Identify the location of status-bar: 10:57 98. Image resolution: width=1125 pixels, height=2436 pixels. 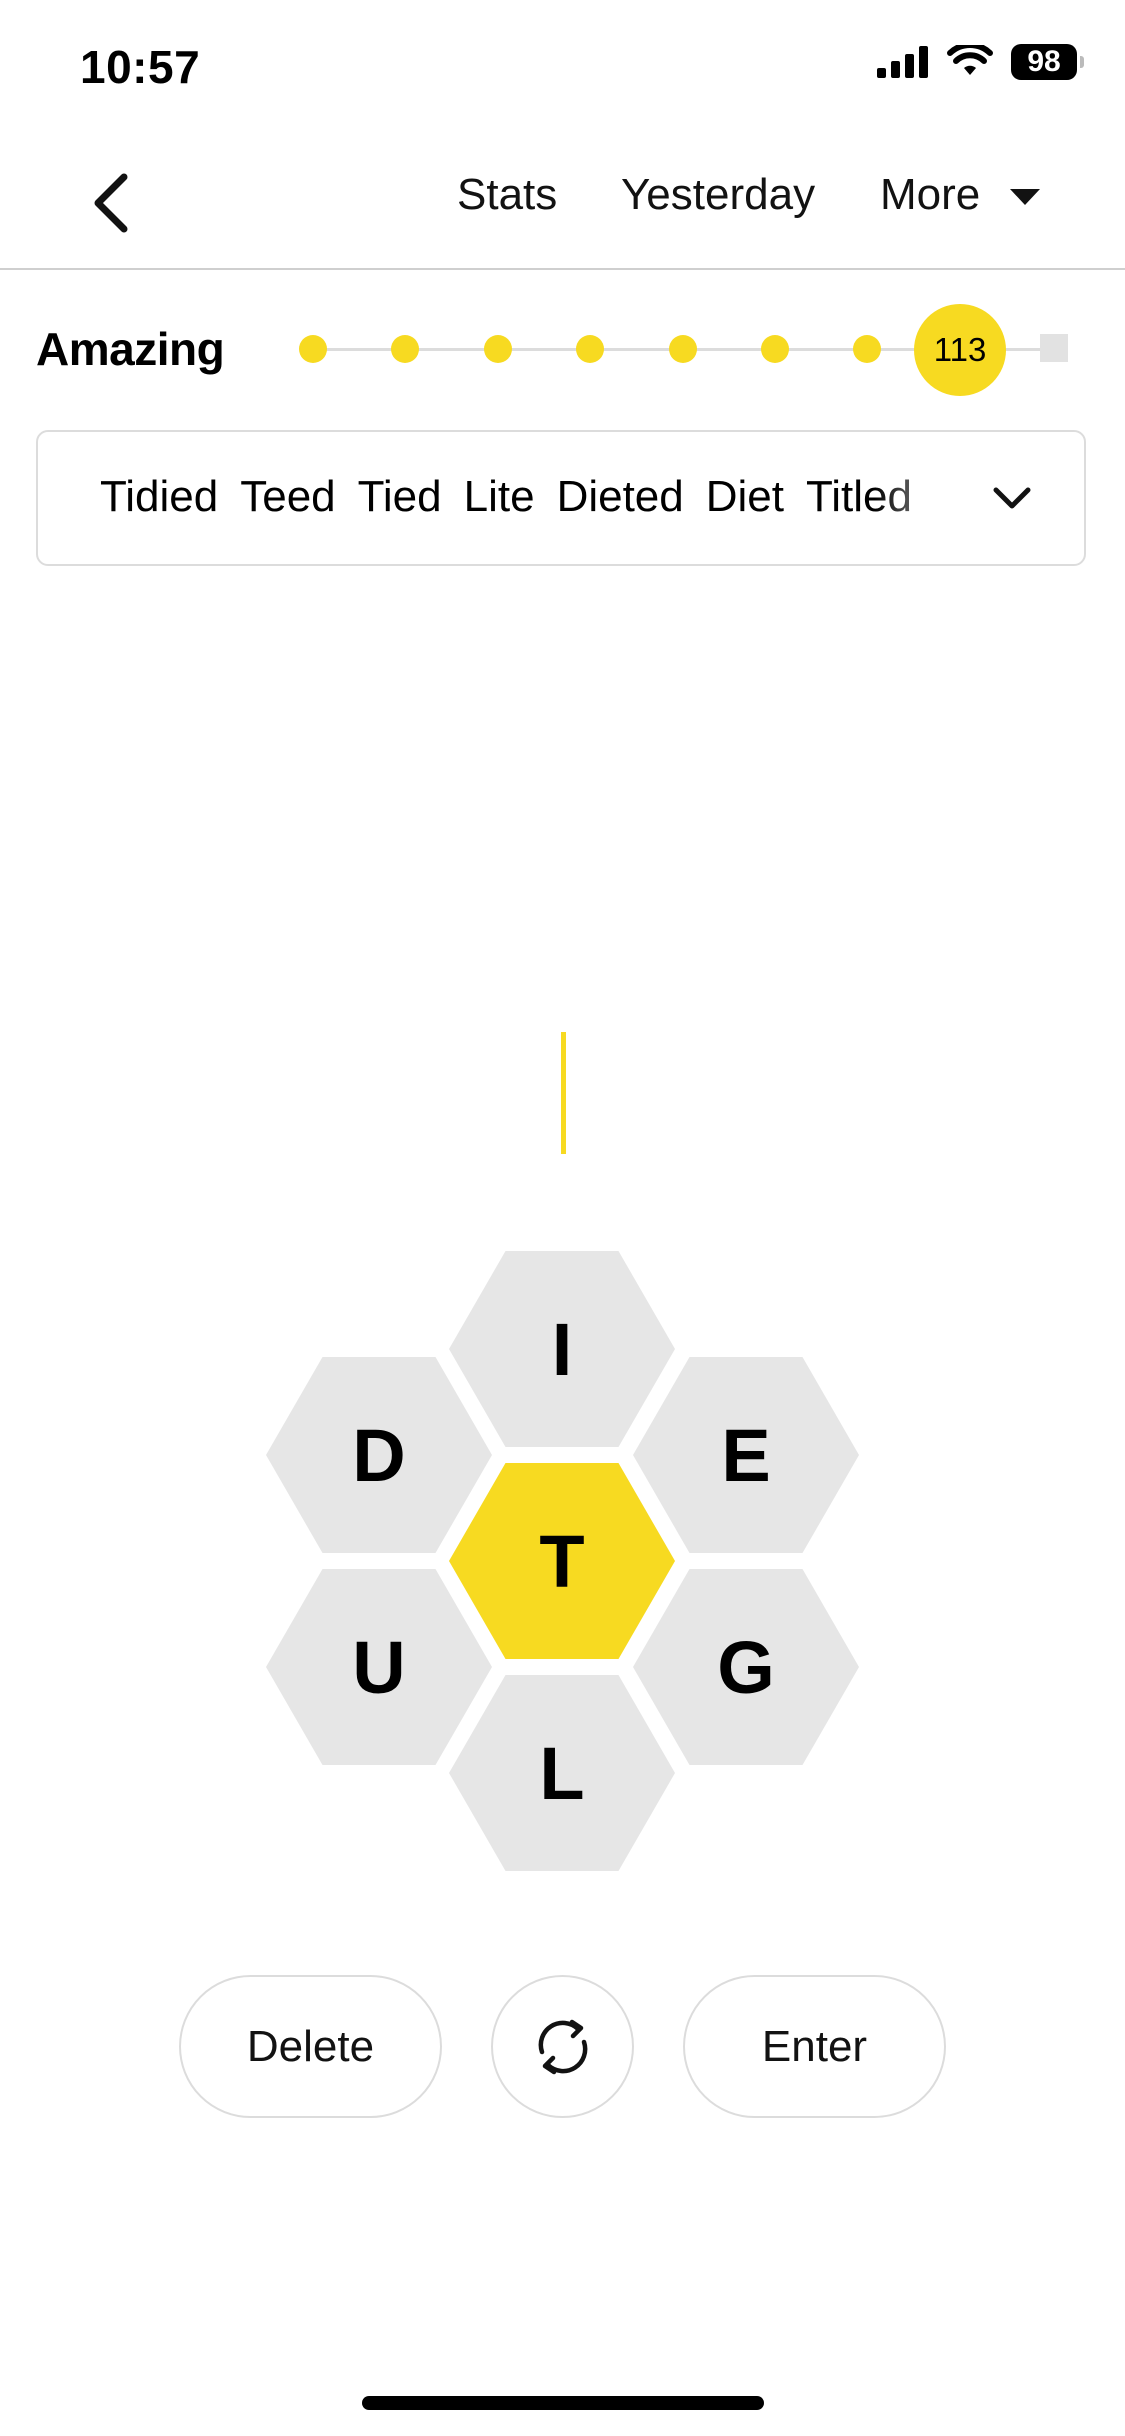
(562, 65).